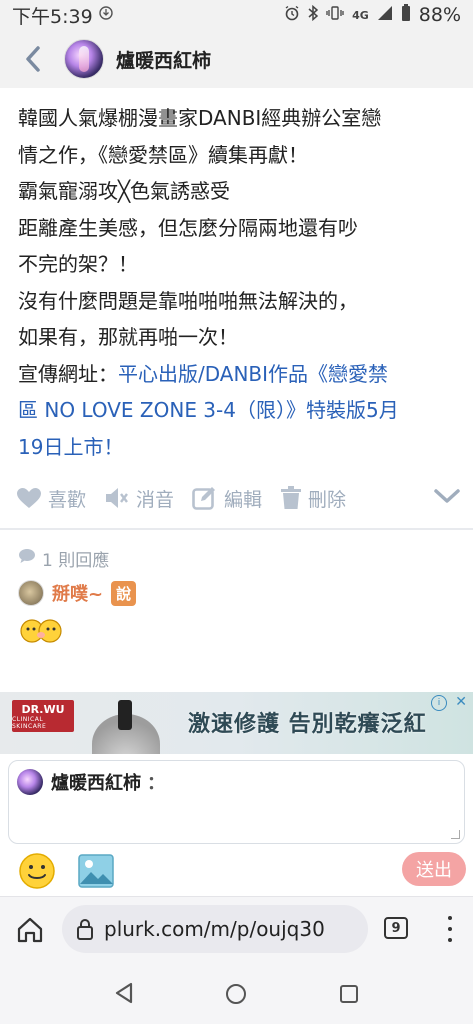 The width and height of the screenshot is (473, 1024). What do you see at coordinates (208, 410) in the screenshot?
I see `promo-link-part: 區 NO LOVE ZONE 3-4（限）》特裝版5月` at bounding box center [208, 410].